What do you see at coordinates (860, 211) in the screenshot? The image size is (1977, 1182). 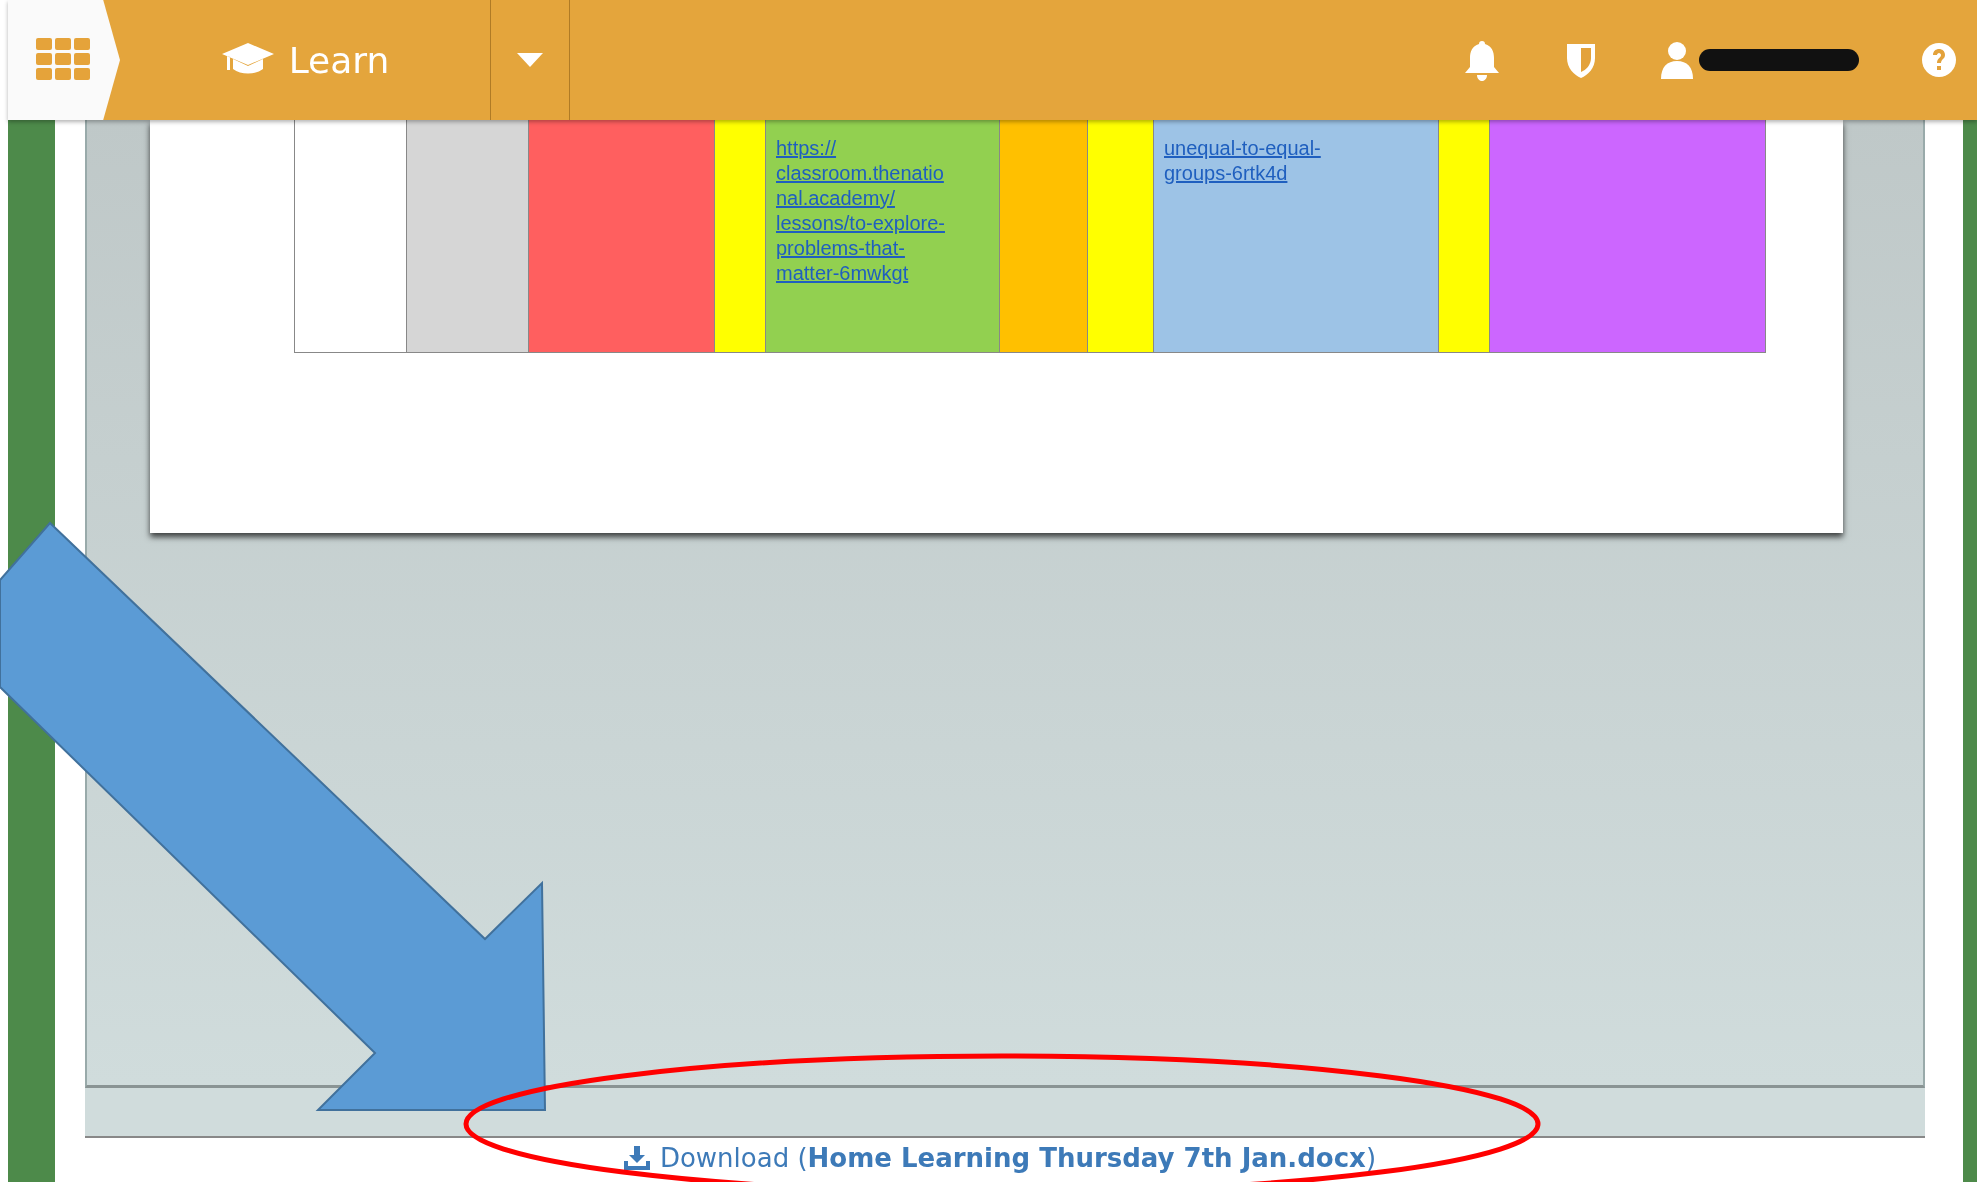 I see `lesson-link: https:// classroom.thenatio nal.academy/ lessons/to-explore- problems-that- matter-6mwkgt` at bounding box center [860, 211].